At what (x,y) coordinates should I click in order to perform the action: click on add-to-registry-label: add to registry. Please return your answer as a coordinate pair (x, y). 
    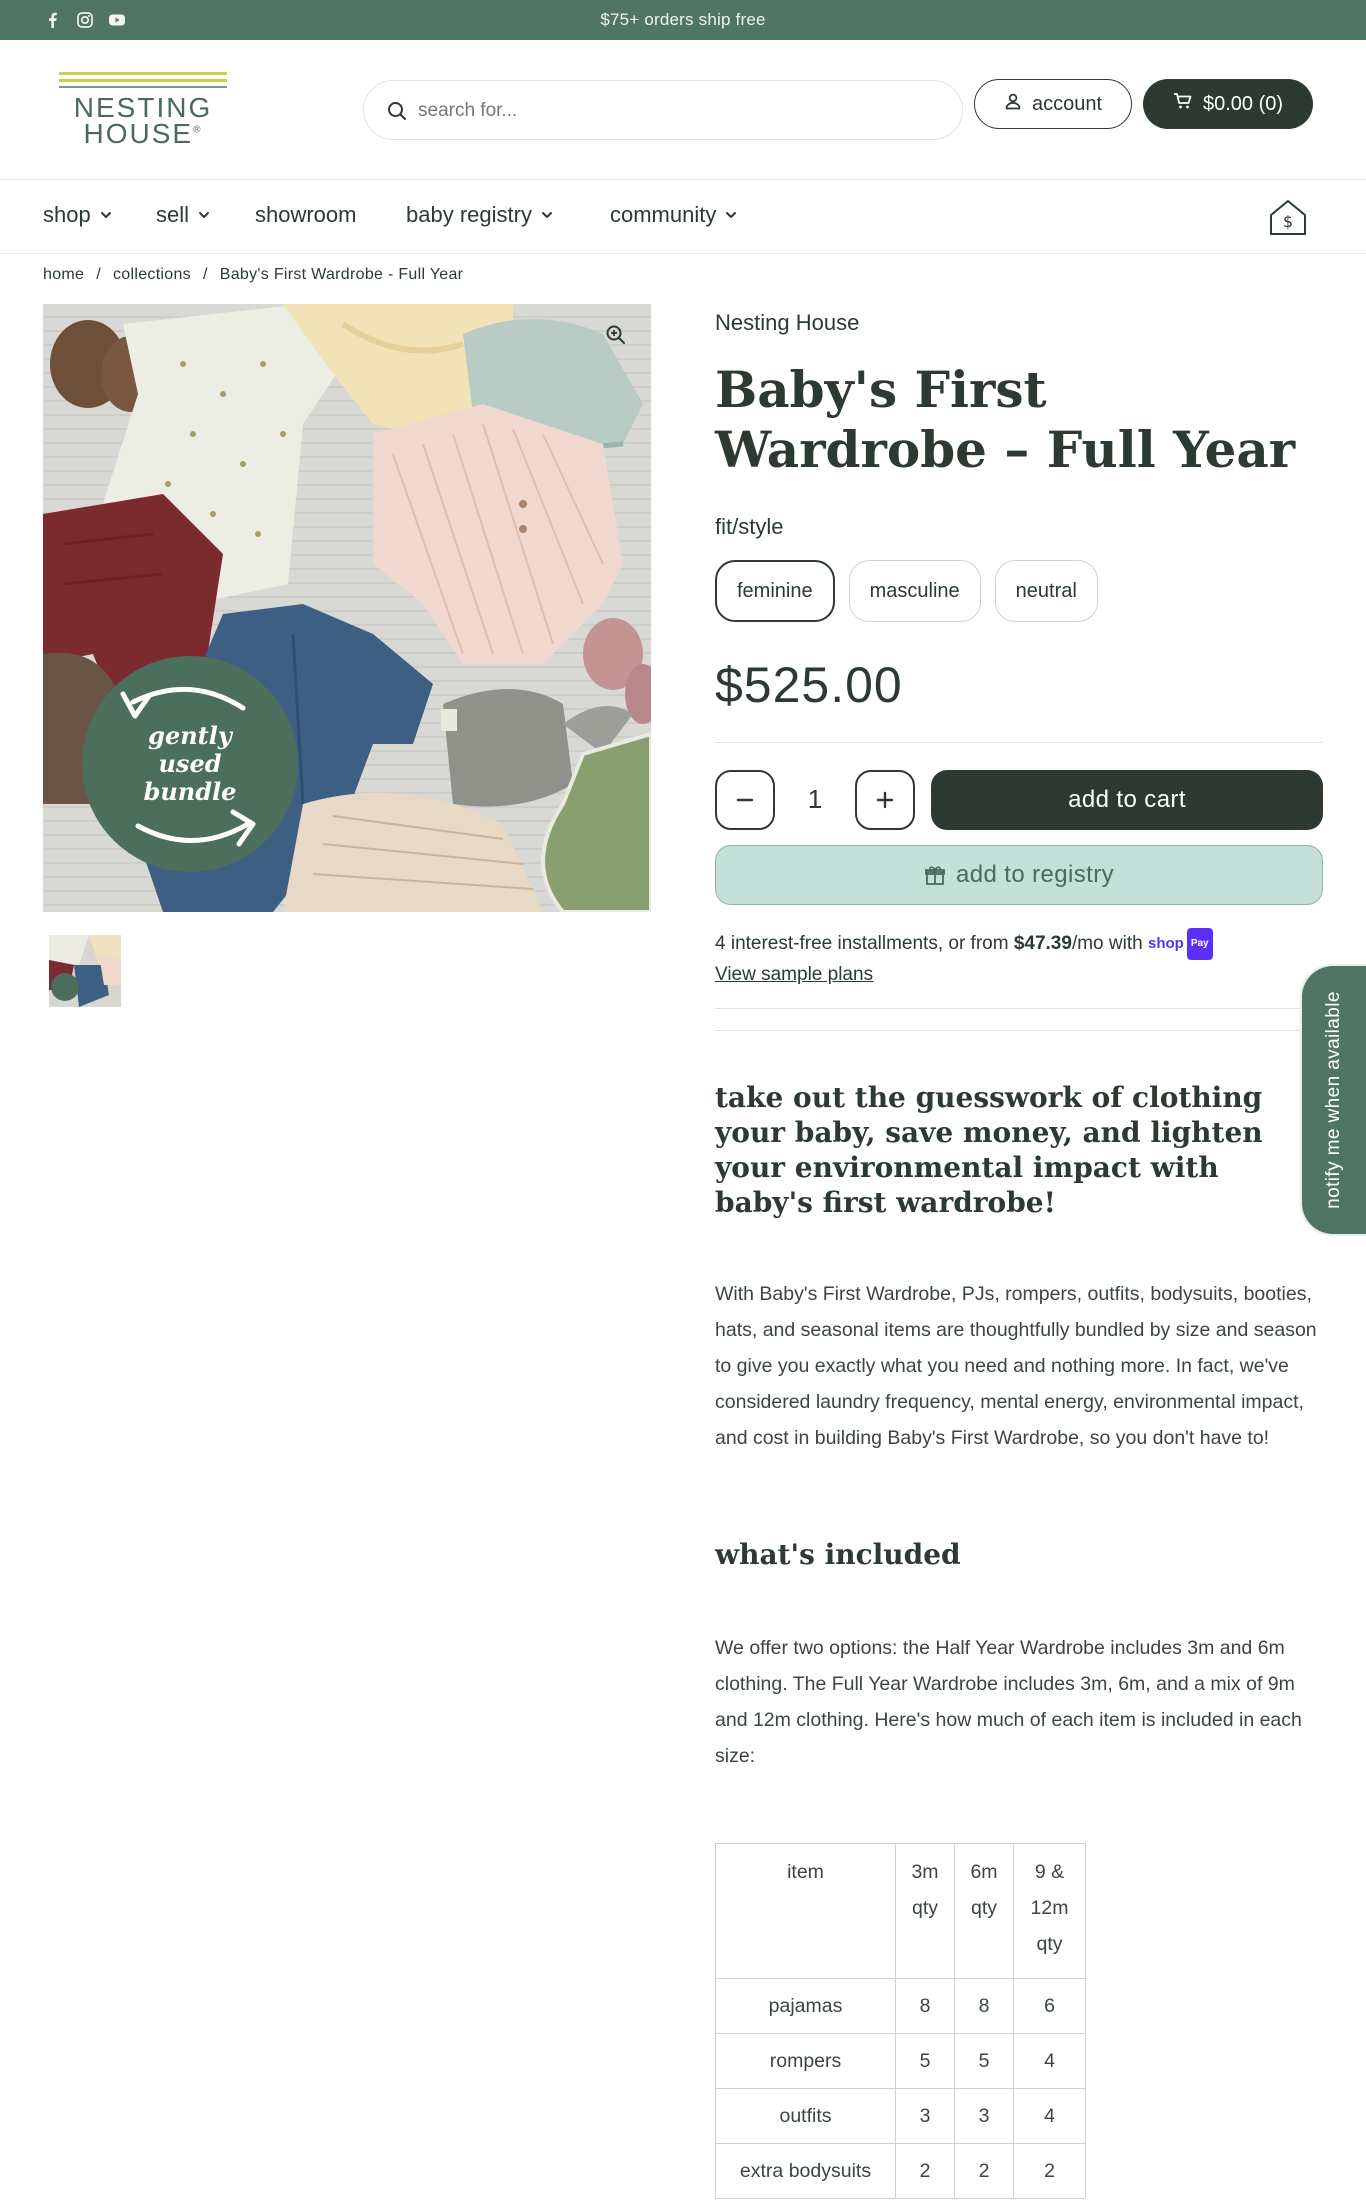
    Looking at the image, I should click on (1035, 874).